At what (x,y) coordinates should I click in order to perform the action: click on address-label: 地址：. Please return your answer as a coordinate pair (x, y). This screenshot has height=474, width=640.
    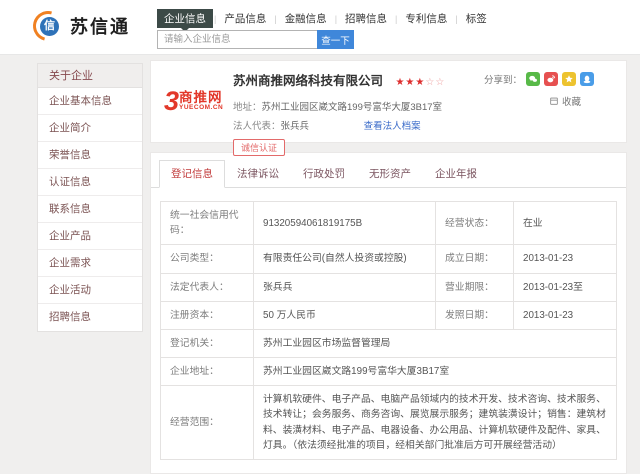
    Looking at the image, I should click on (247, 107).